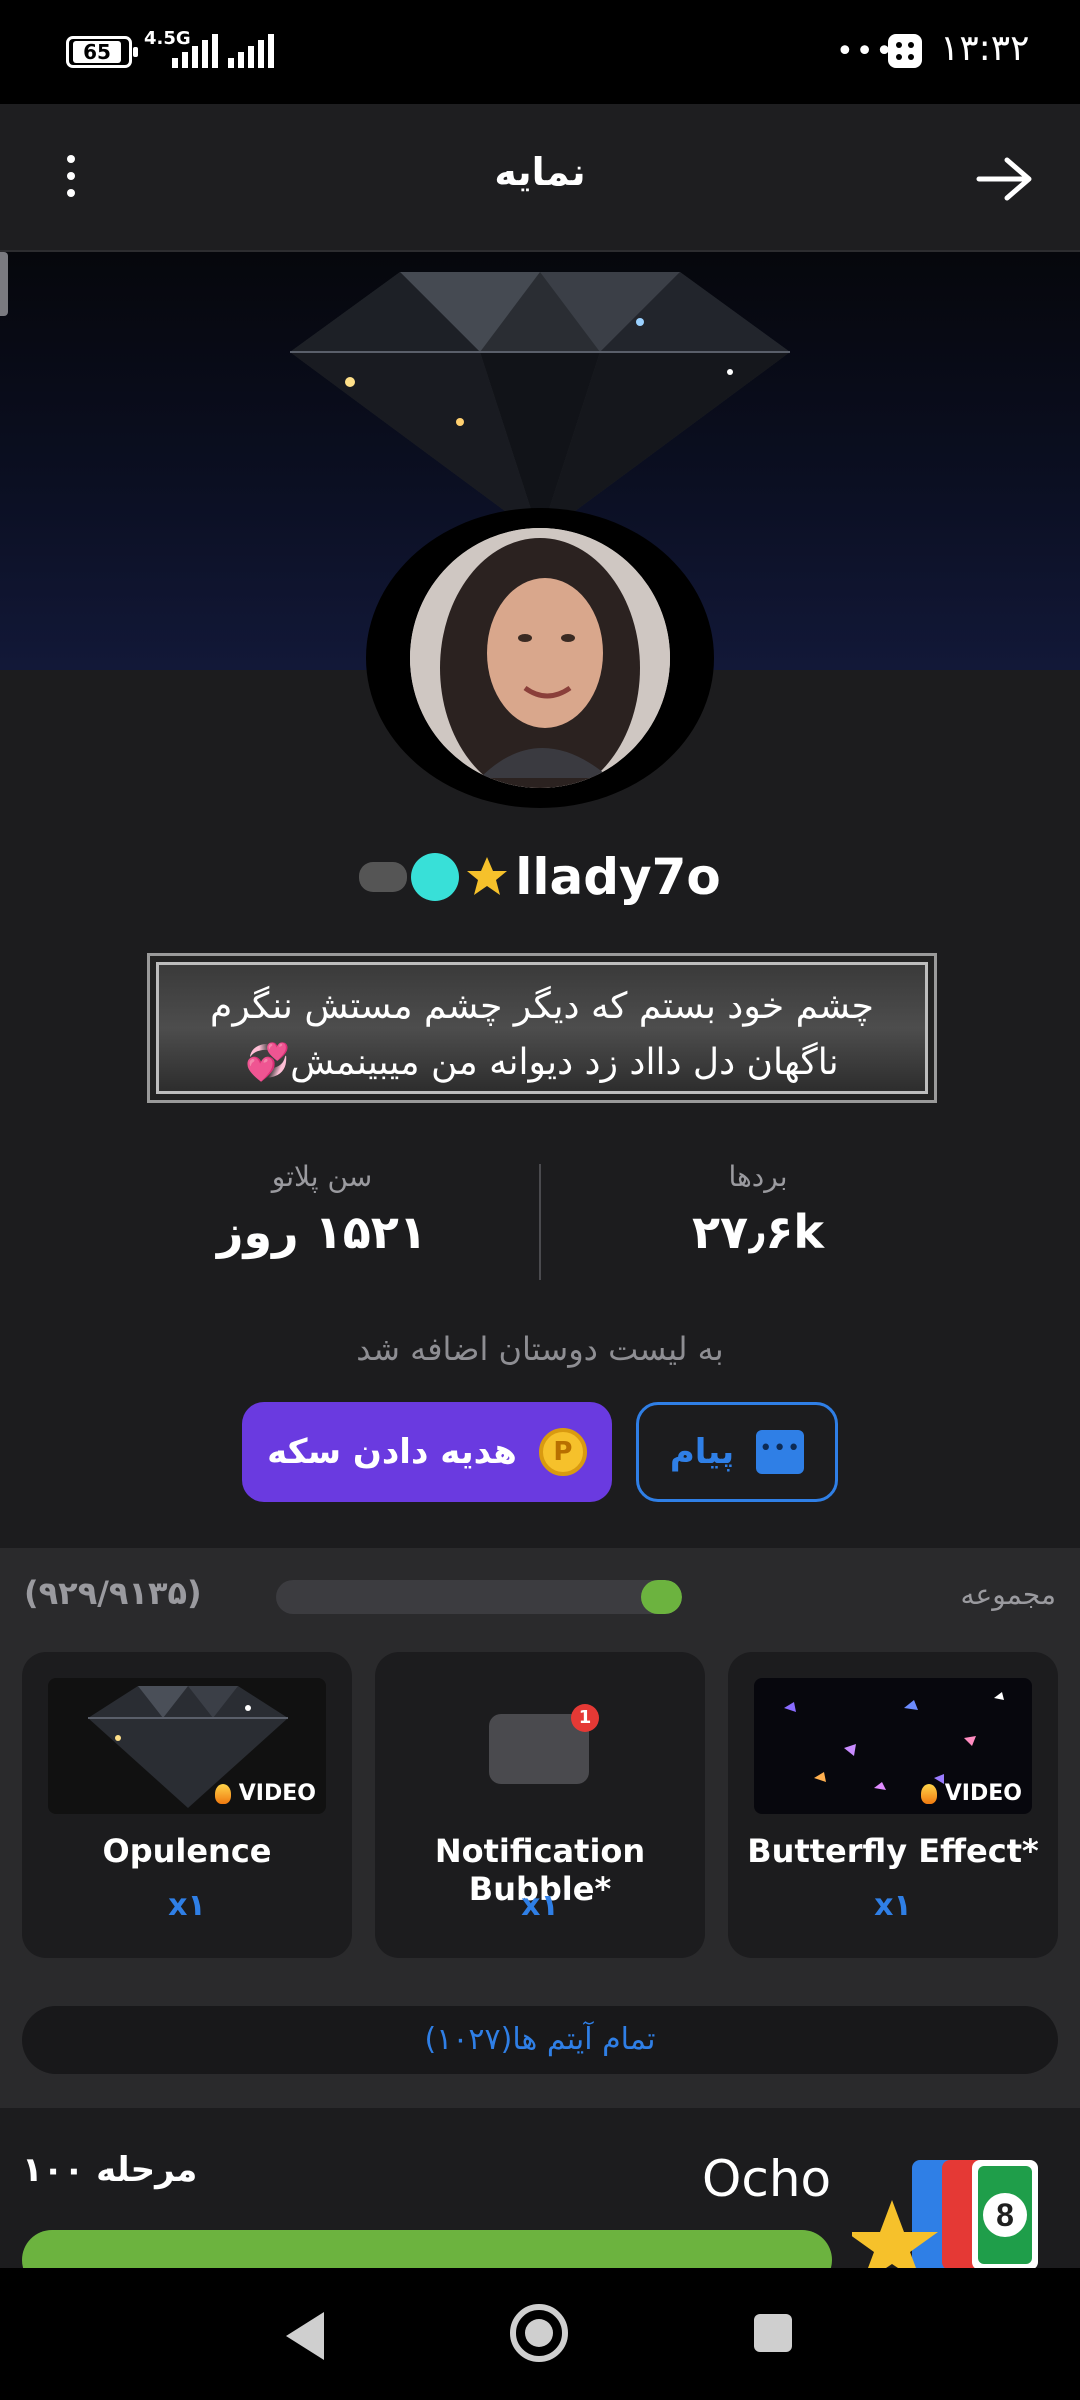 The image size is (1080, 2400). I want to click on cyan-heart-icon, so click(435, 877).